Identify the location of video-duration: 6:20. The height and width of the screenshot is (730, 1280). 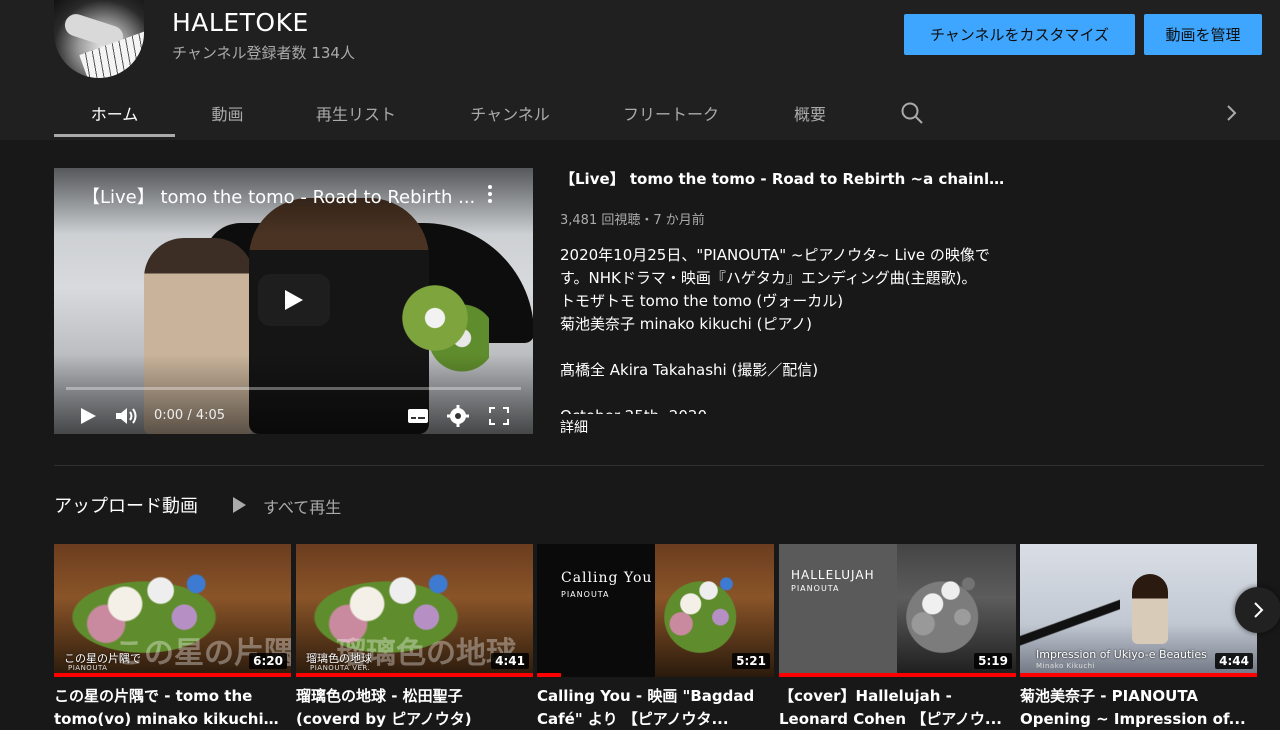
(268, 661).